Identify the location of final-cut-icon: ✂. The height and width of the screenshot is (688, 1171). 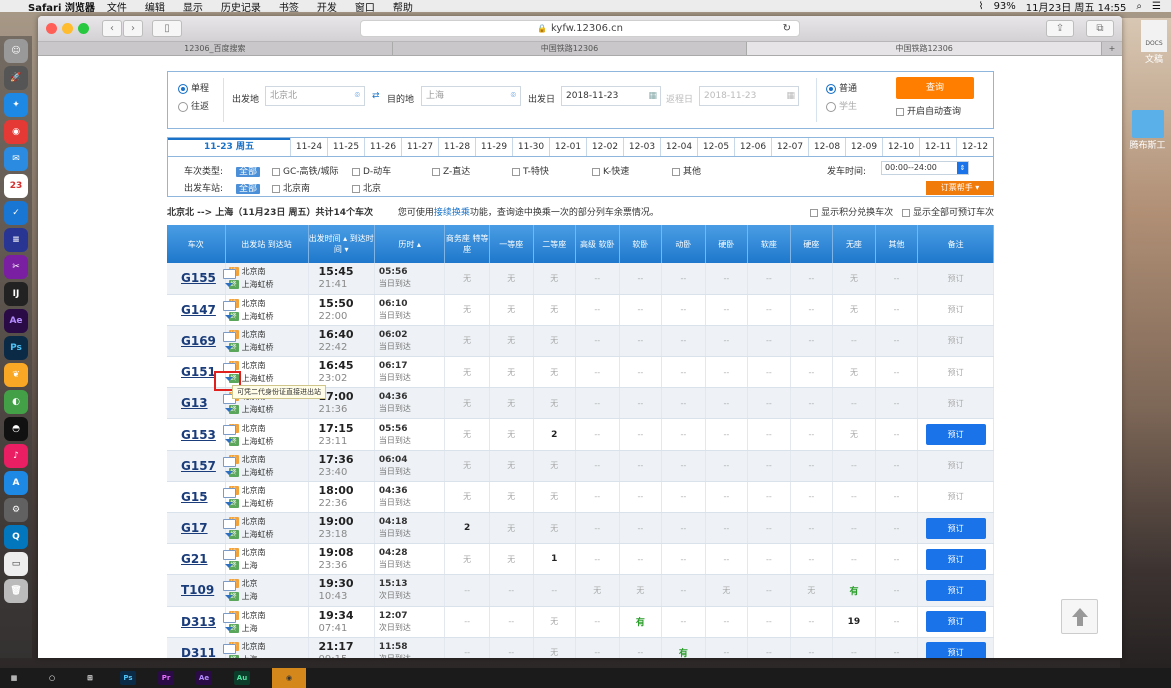
(16, 267).